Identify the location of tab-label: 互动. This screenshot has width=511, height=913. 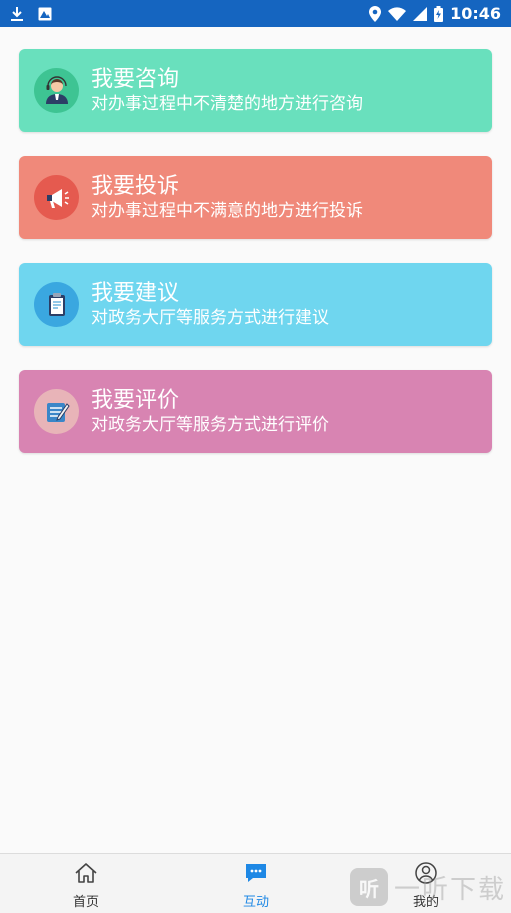
(255, 902).